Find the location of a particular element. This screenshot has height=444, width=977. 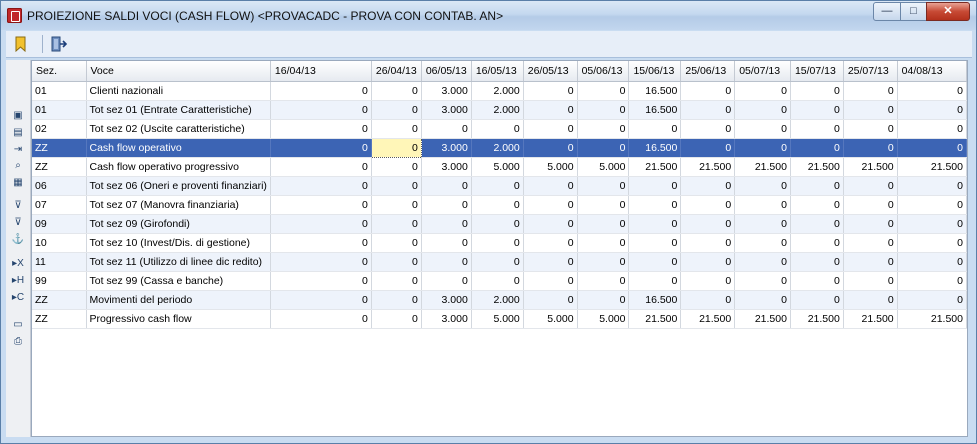

preview-icon: ▭ is located at coordinates (18, 325).